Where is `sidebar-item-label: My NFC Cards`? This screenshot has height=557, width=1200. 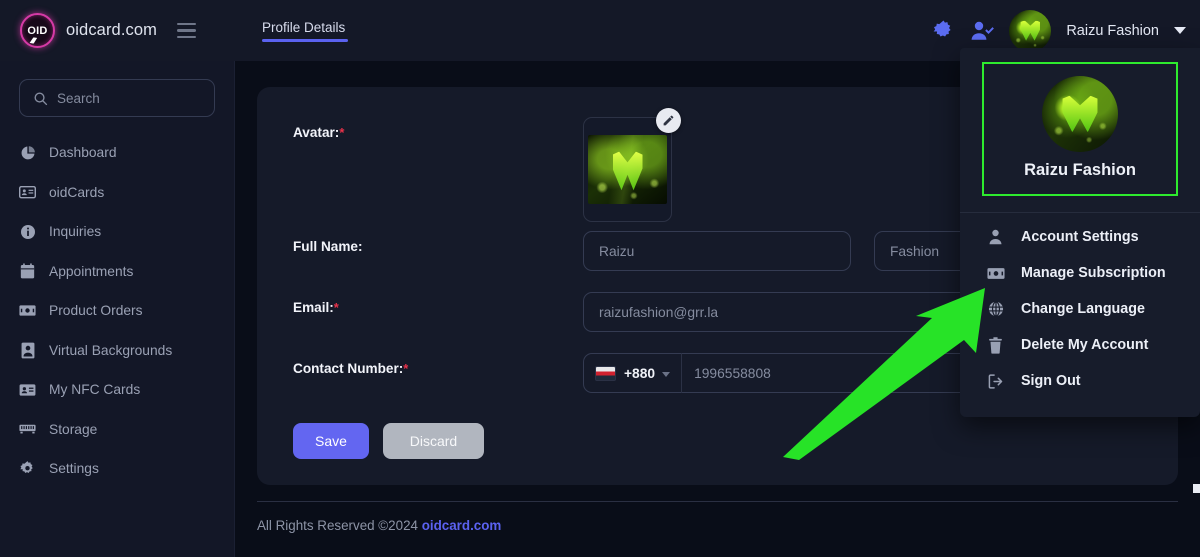
sidebar-item-label: My NFC Cards is located at coordinates (95, 390).